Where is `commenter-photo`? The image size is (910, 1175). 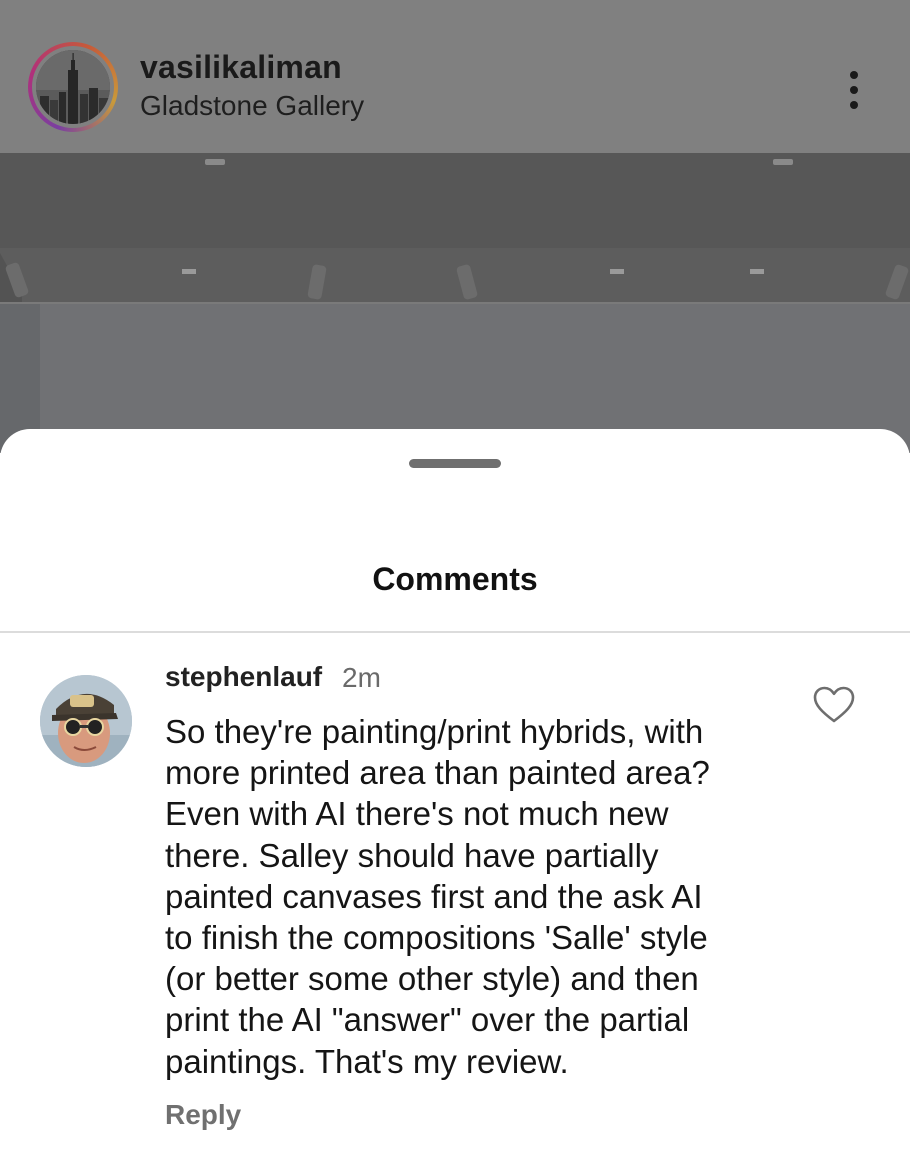 commenter-photo is located at coordinates (86, 721).